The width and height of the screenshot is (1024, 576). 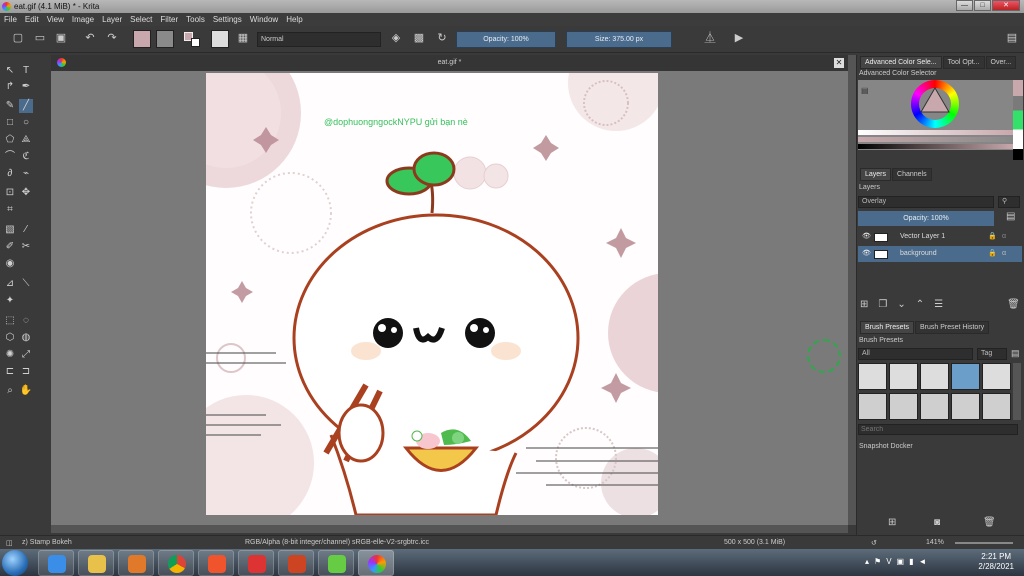 I want to click on eraser-icon: ◈, so click(x=396, y=38).